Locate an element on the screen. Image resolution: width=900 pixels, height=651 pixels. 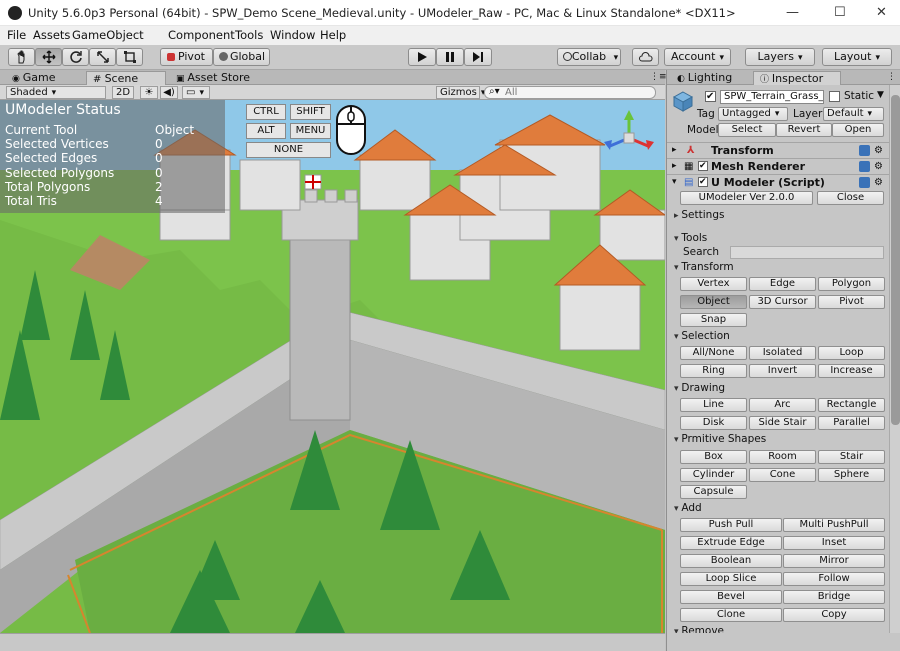
umodeler-close-button: Close is located at coordinates (850, 198).